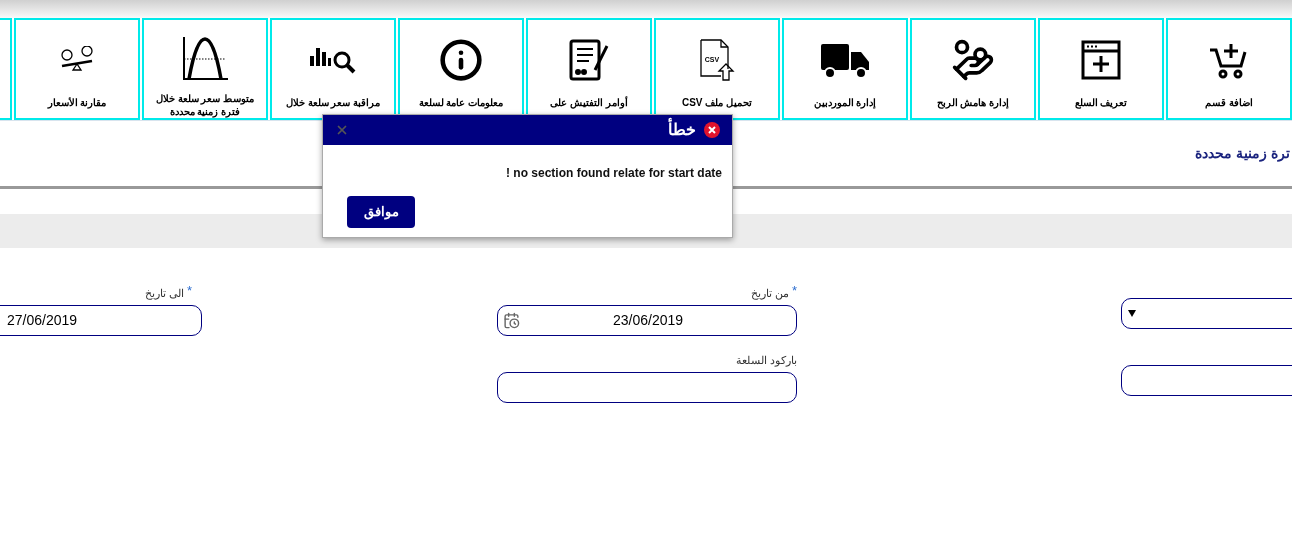 The width and height of the screenshot is (1292, 539). Describe the element at coordinates (682, 130) in the screenshot. I see `dialog-title: خطأ` at that location.